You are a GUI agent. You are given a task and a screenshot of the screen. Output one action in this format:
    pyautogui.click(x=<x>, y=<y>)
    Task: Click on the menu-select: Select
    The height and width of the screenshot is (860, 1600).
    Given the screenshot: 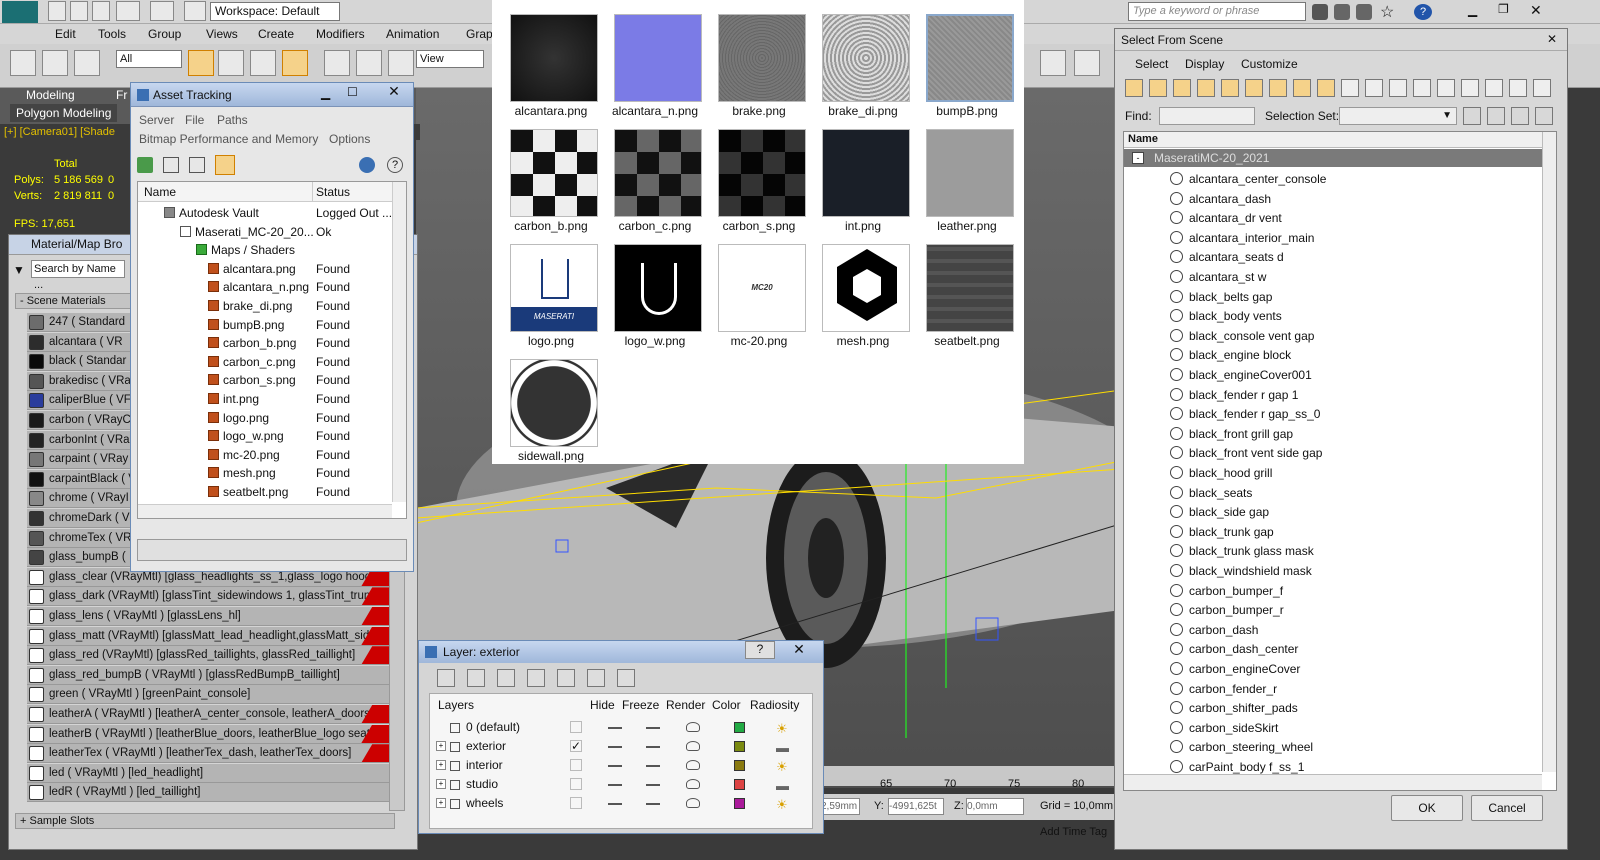 What is the action you would take?
    pyautogui.click(x=1151, y=64)
    